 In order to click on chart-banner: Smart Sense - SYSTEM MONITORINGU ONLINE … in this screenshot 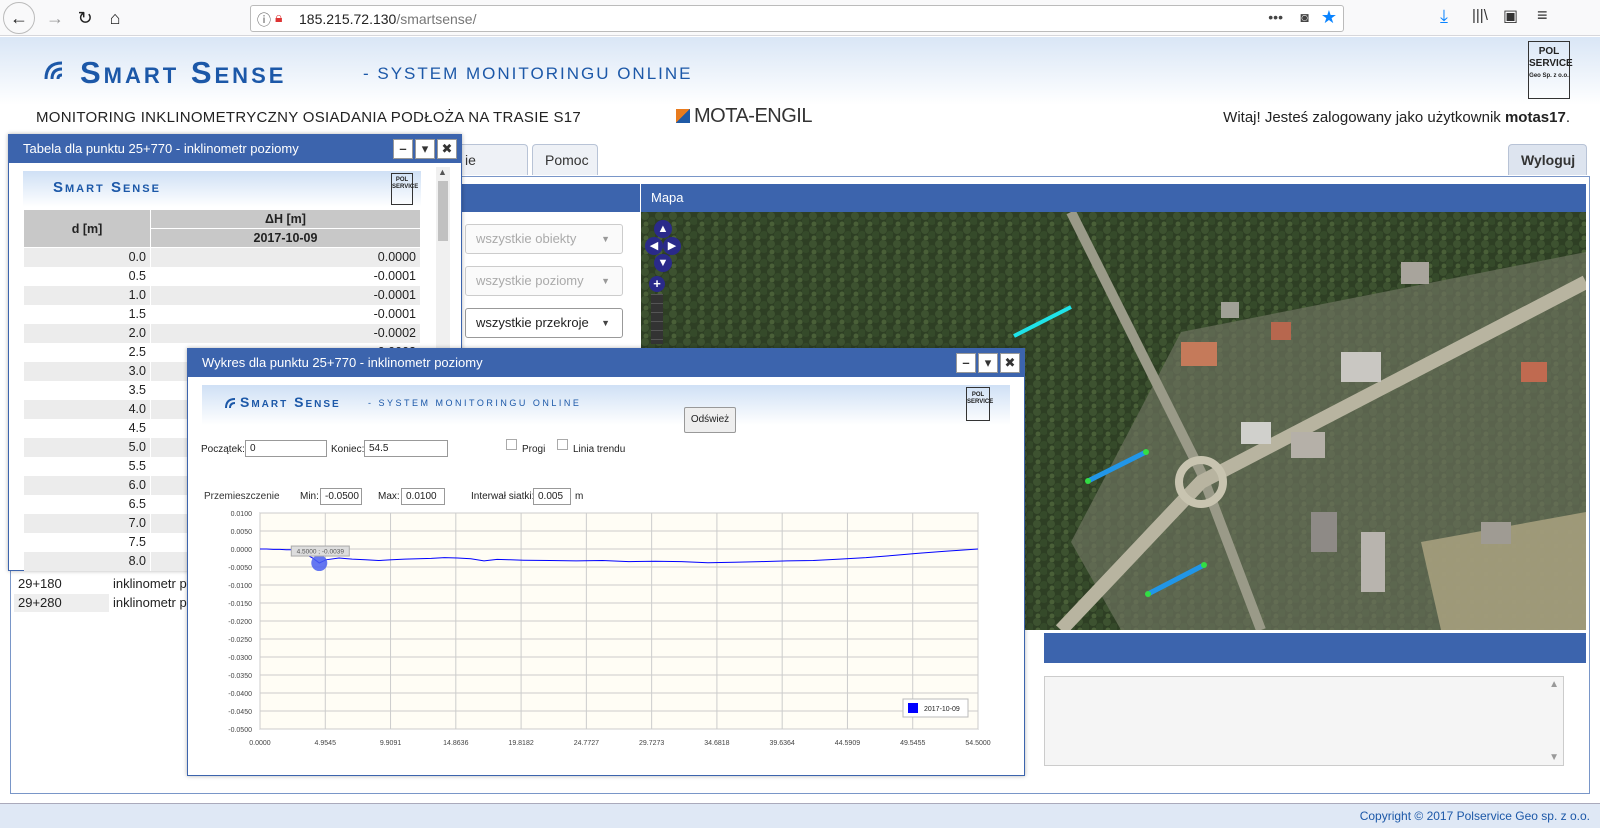, I will do `click(606, 405)`.